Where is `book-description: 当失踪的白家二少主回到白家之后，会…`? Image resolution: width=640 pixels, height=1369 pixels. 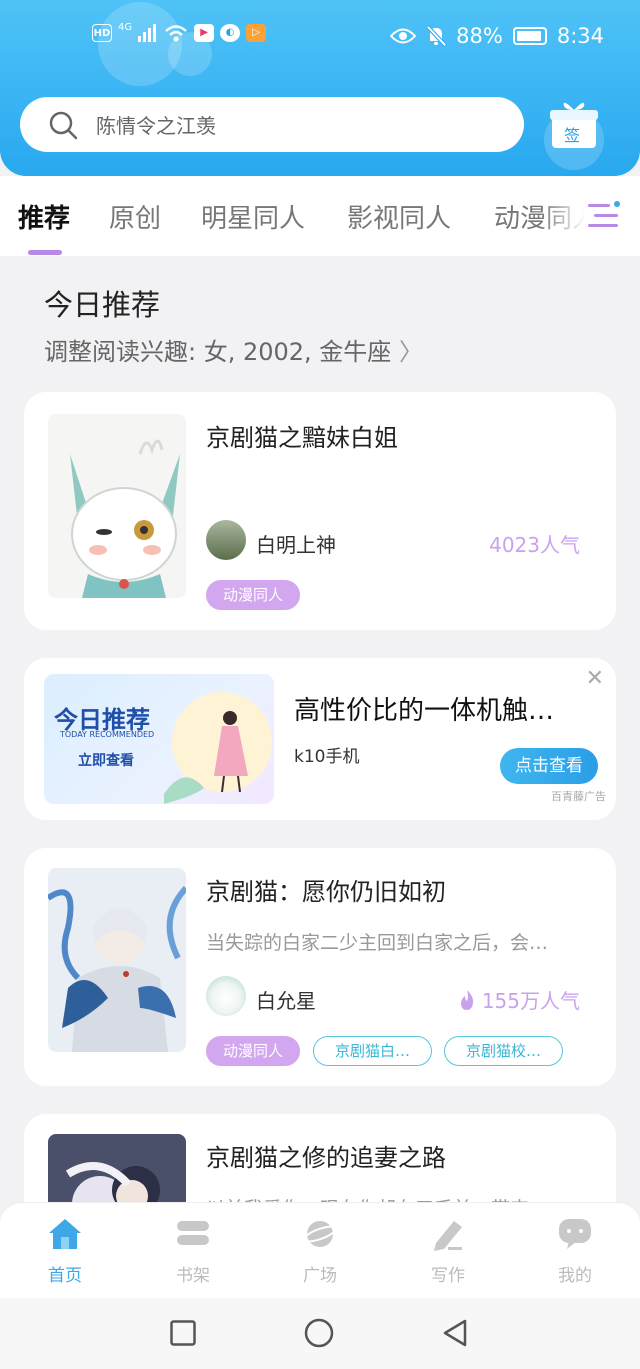
book-description: 当失踪的白家二少主回到白家之后，会… is located at coordinates (377, 943).